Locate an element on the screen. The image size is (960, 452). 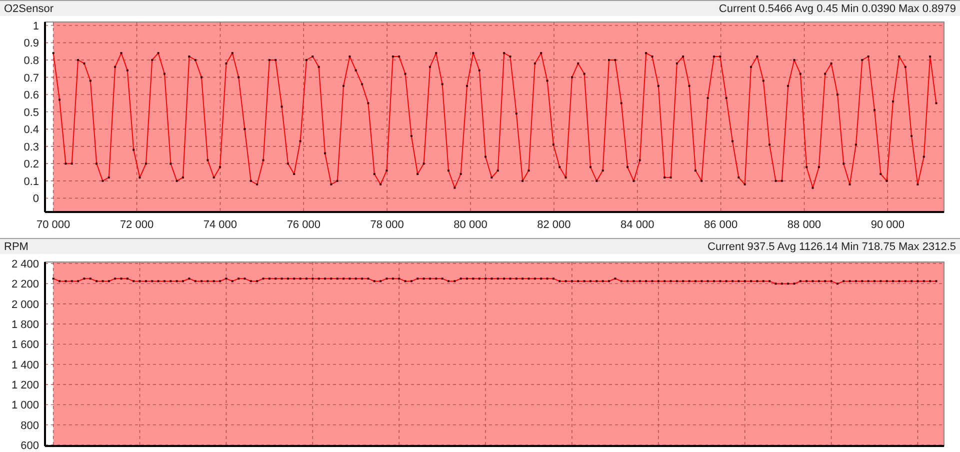
y-tick-label: 1 400 is located at coordinates (25, 365).